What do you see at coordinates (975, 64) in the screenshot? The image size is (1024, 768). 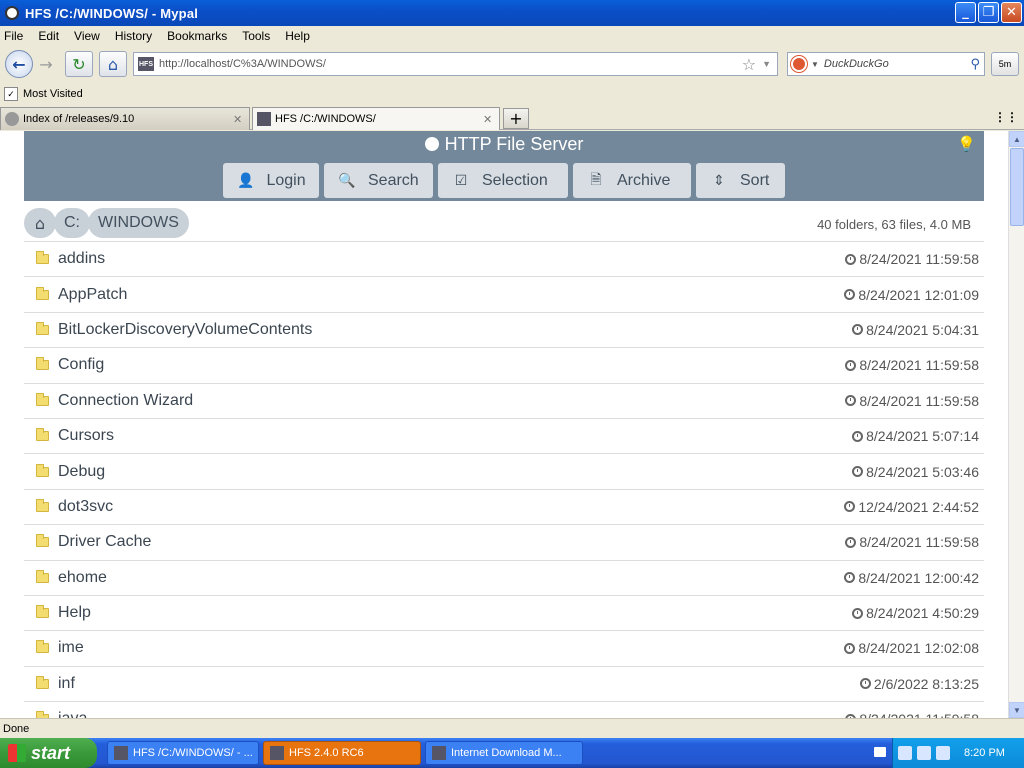 I see `search-icon: ⚲` at bounding box center [975, 64].